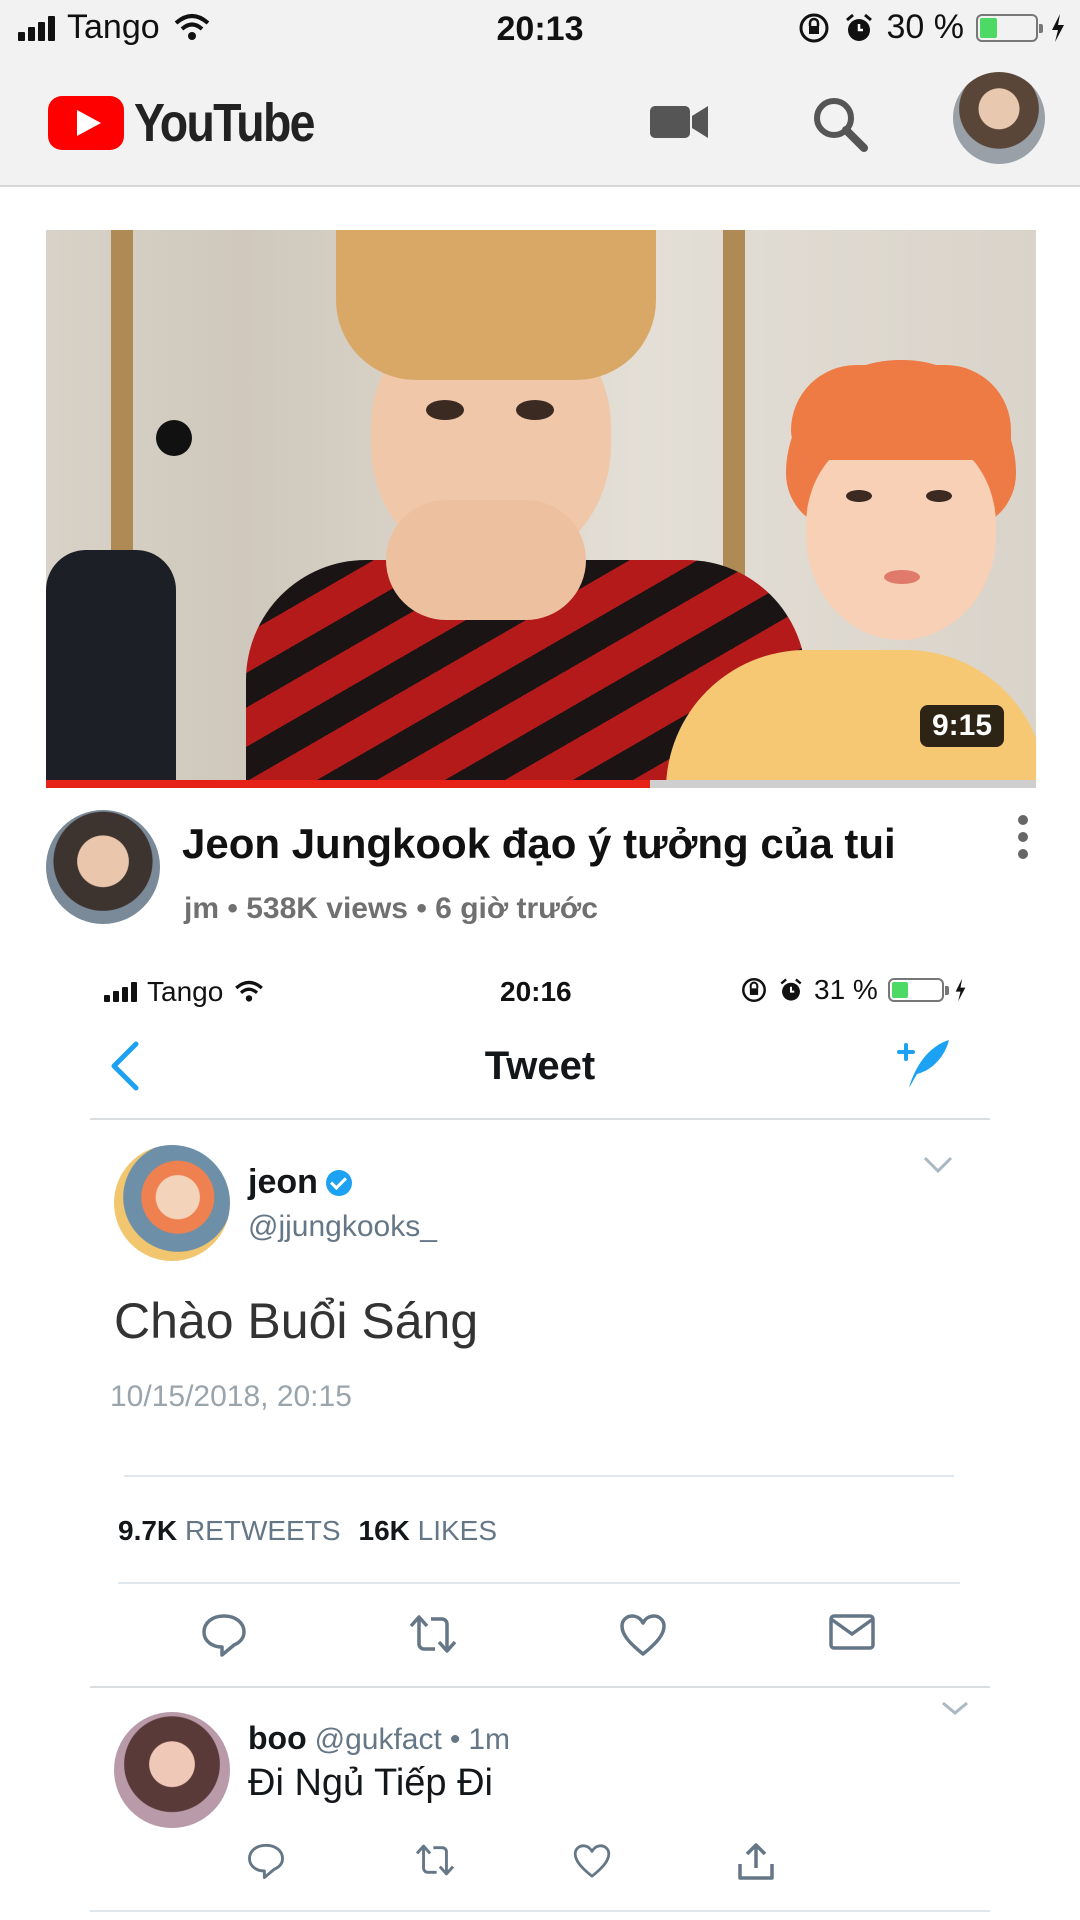 This screenshot has height=1920, width=1080. Describe the element at coordinates (327, 908) in the screenshot. I see `view-count: 538K views` at that location.